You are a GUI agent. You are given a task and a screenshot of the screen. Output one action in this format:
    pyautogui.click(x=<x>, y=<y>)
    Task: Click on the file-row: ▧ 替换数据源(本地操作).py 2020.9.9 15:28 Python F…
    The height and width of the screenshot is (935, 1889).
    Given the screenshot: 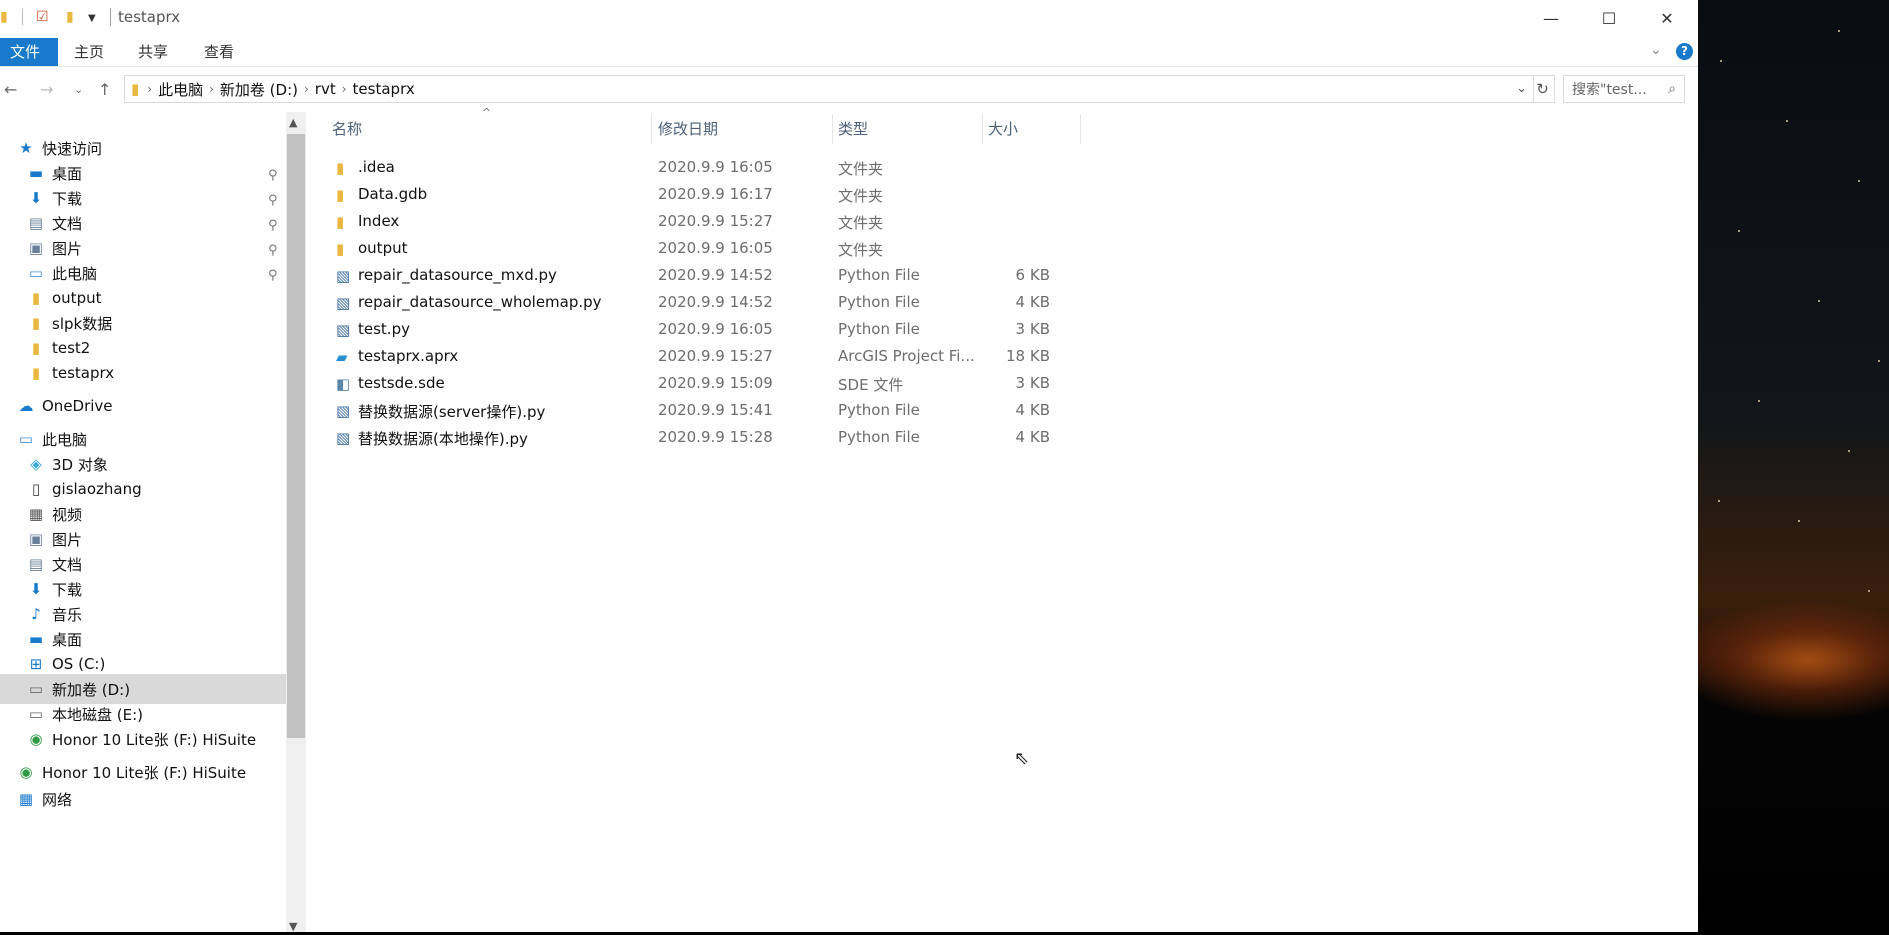 What is the action you would take?
    pyautogui.click(x=705, y=437)
    